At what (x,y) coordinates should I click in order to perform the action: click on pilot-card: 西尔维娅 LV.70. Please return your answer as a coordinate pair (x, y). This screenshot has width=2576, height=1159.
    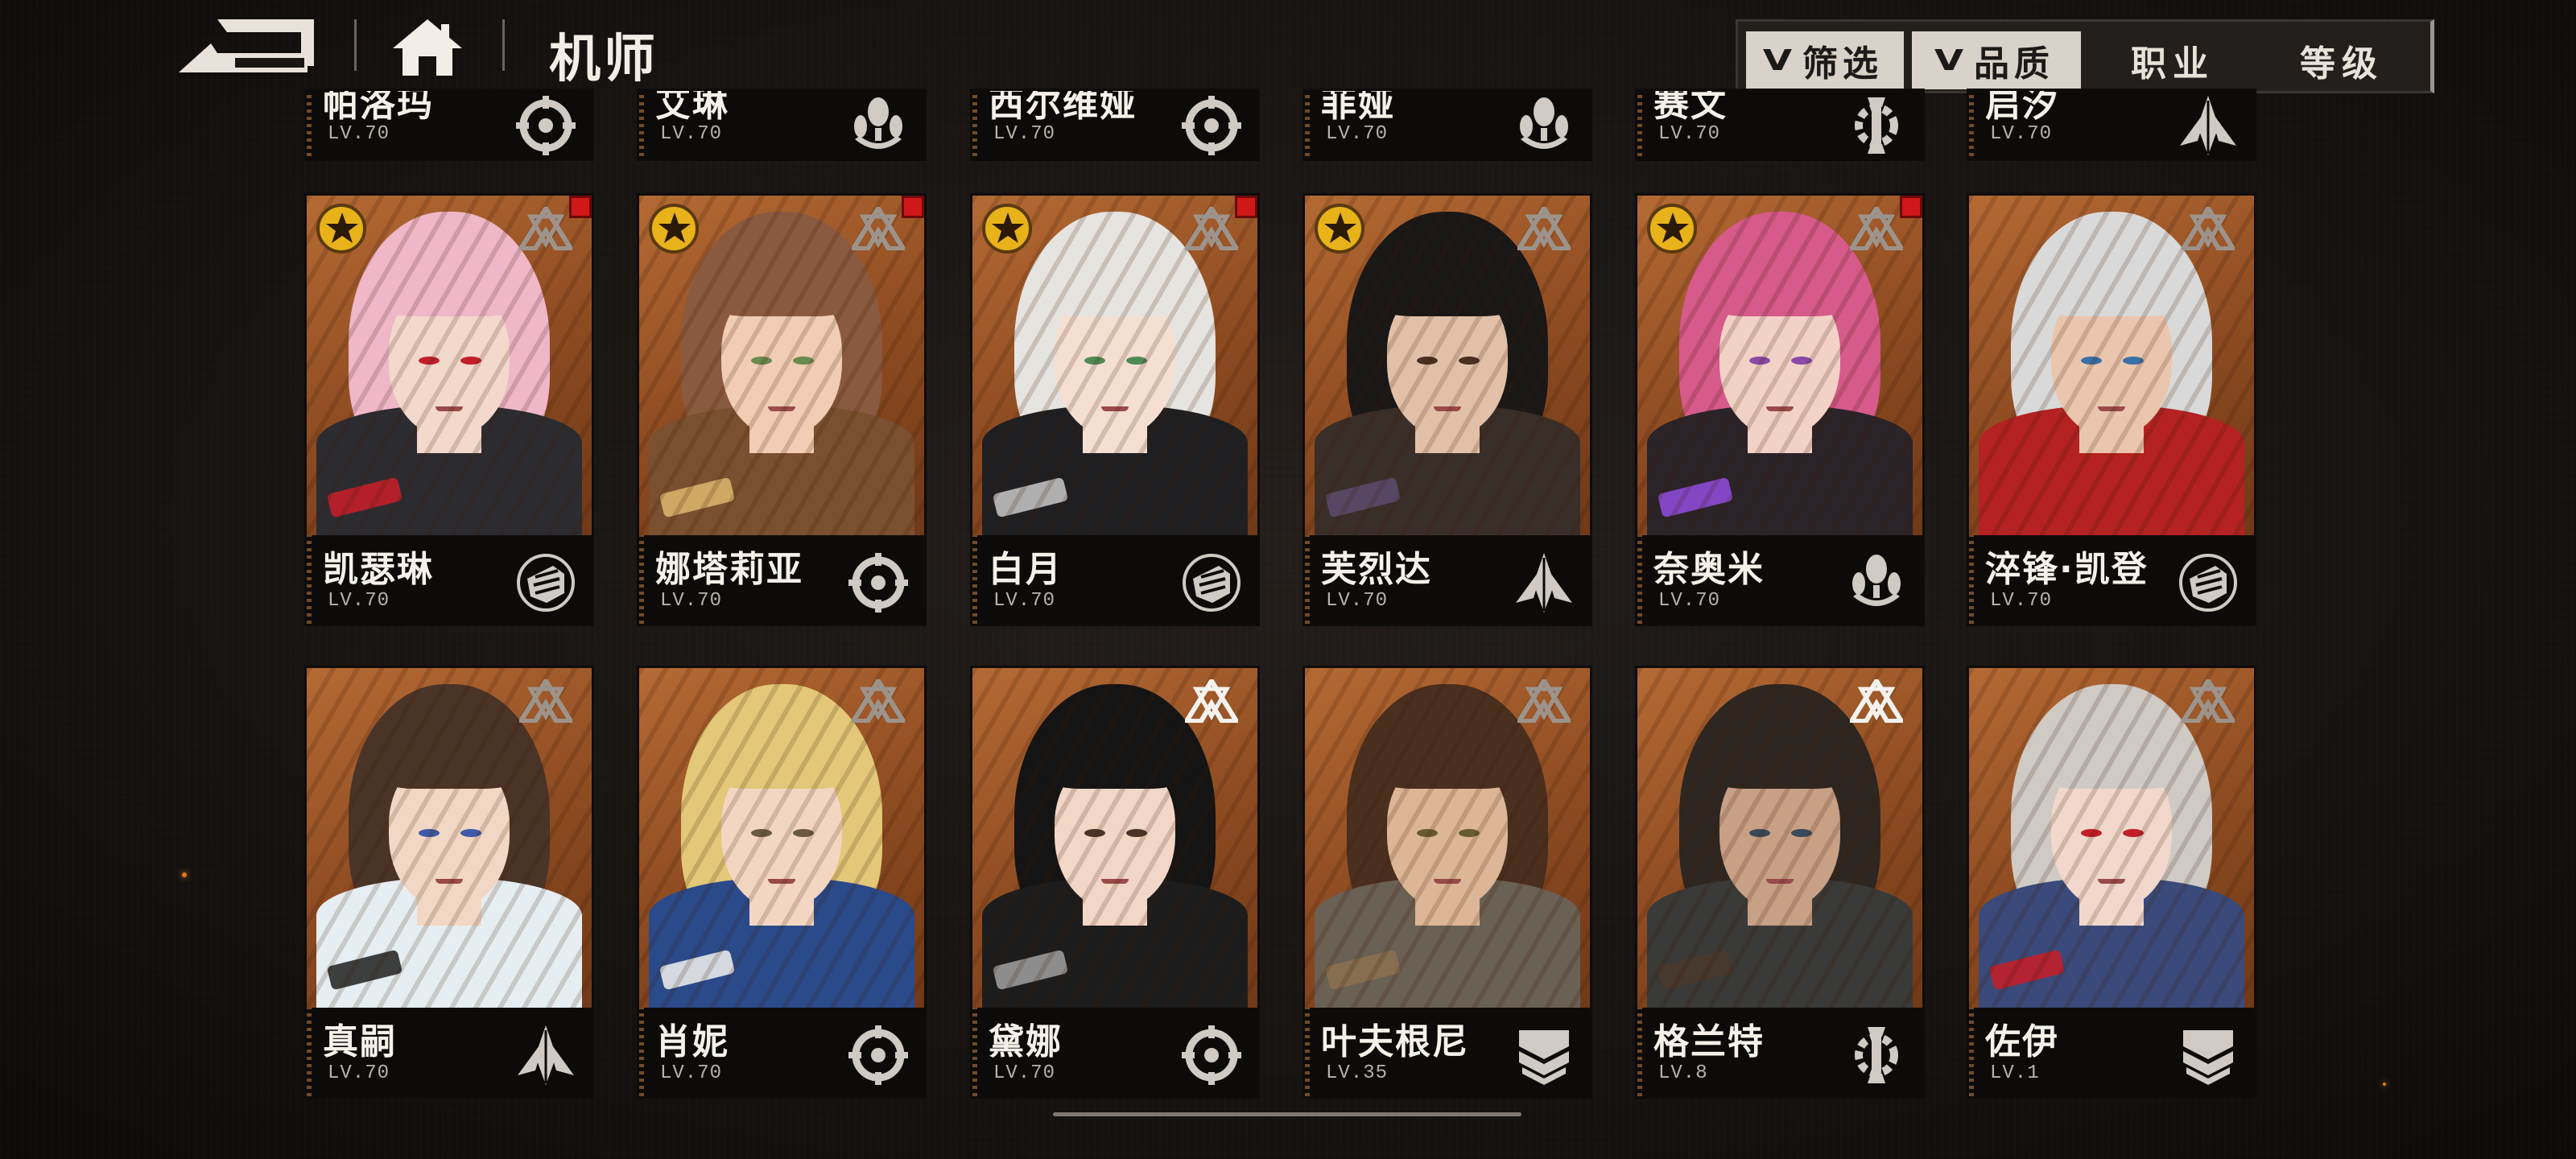
    Looking at the image, I should click on (1115, 125).